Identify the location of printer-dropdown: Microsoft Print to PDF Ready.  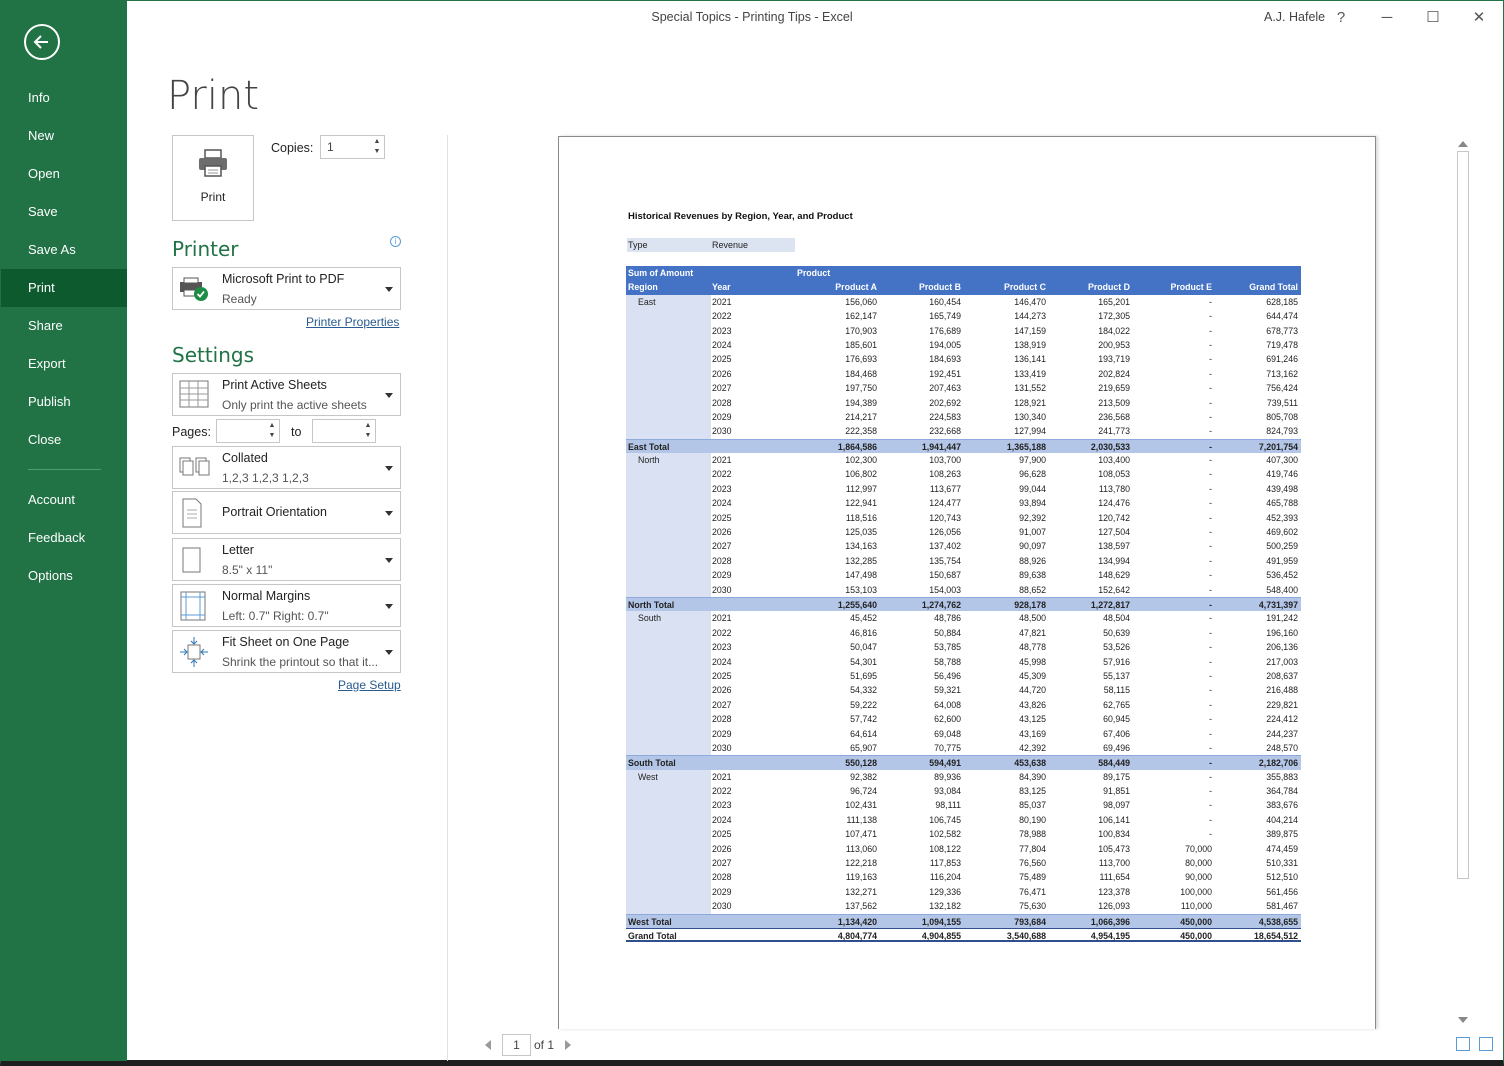
(286, 288).